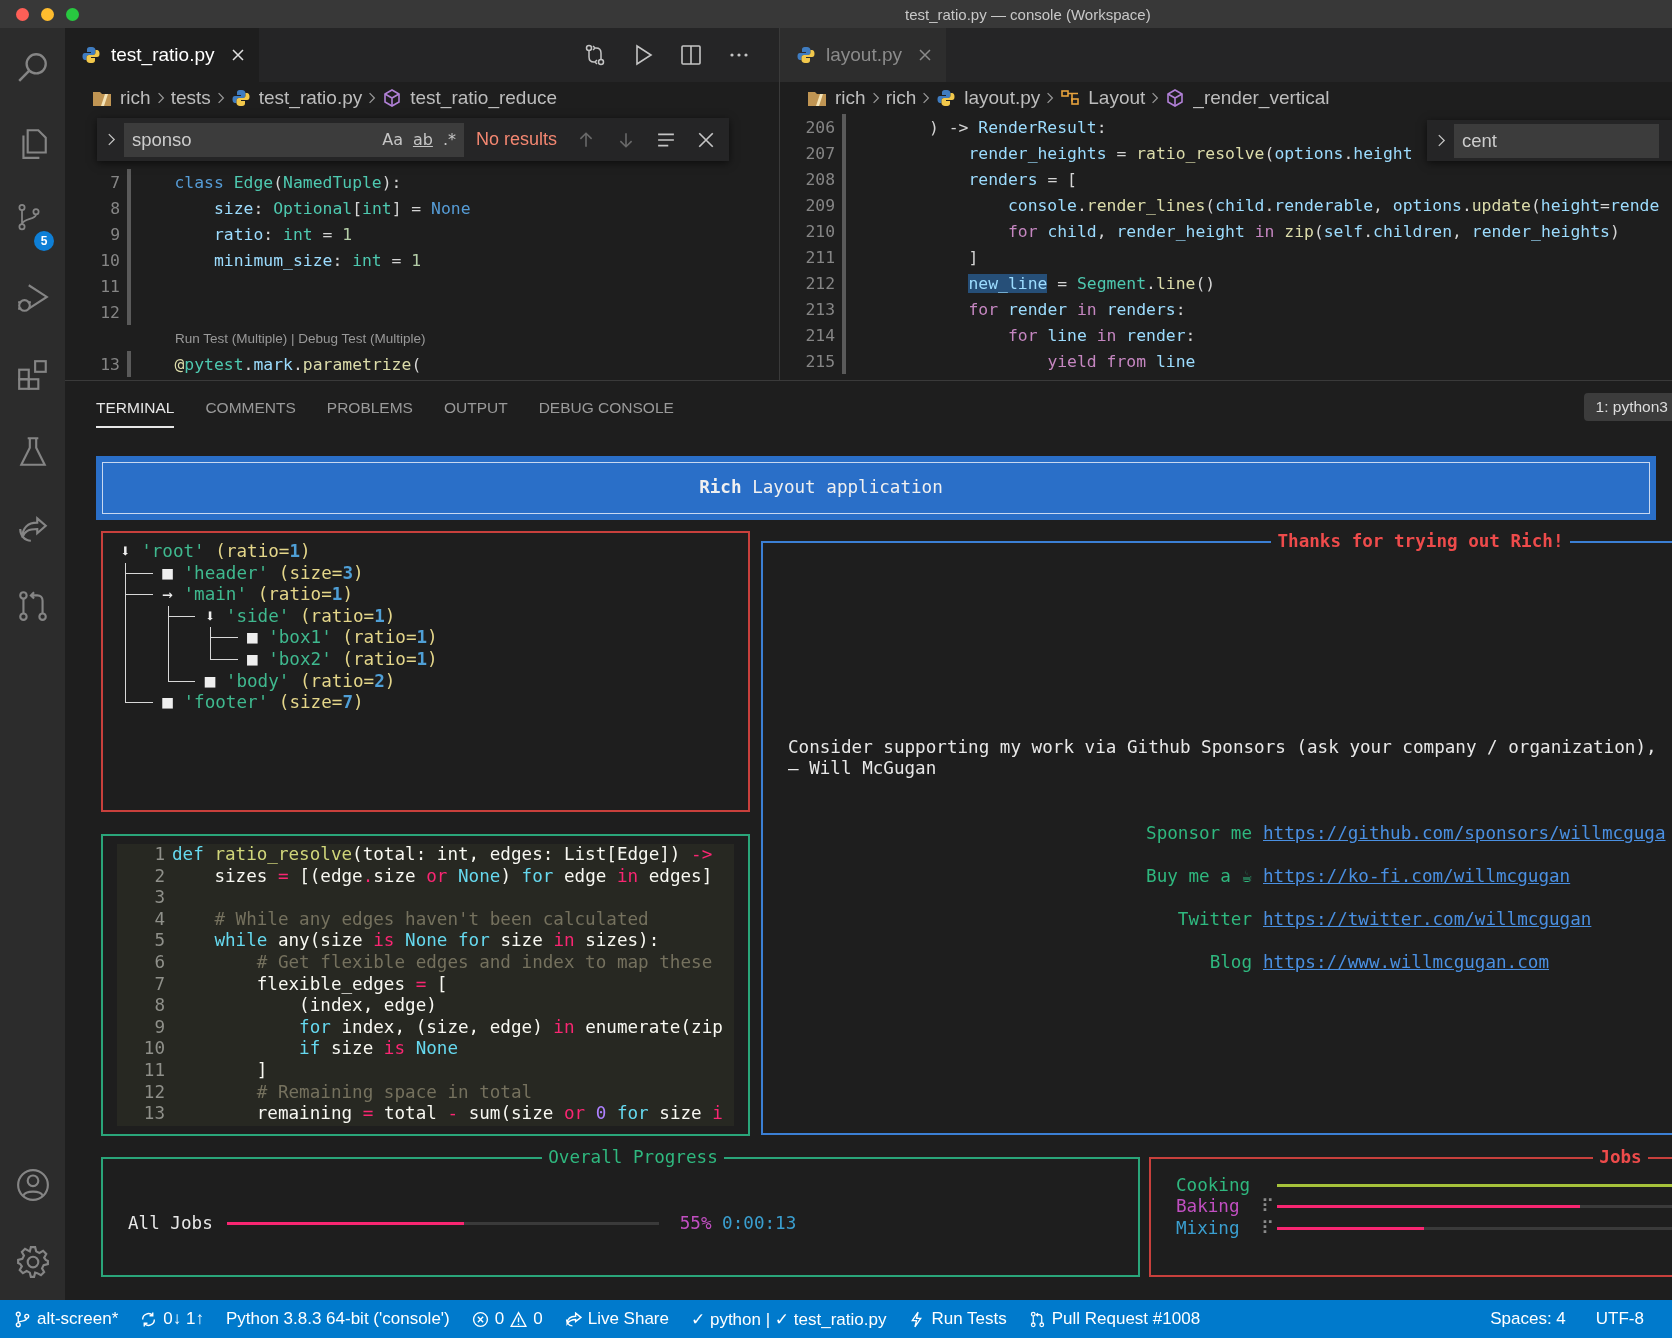 The width and height of the screenshot is (1672, 1338). I want to click on message-text: Consider supporting my work via Github Sponsors (ask your company / organization),, so click(1223, 747).